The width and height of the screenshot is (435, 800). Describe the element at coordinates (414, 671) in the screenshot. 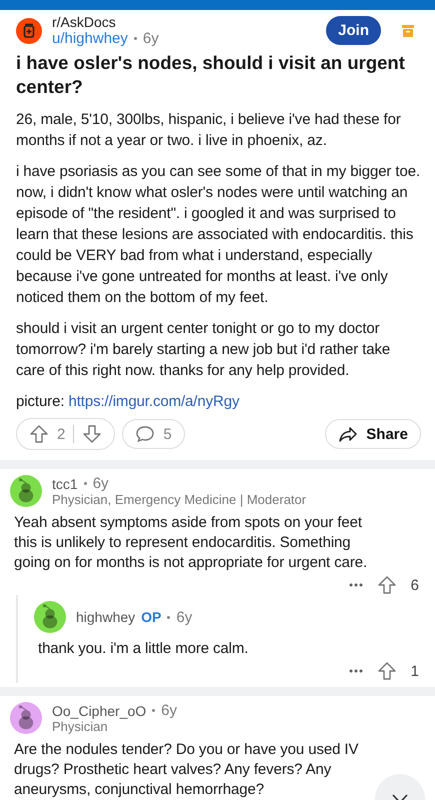

I see `vote-count: 1` at that location.